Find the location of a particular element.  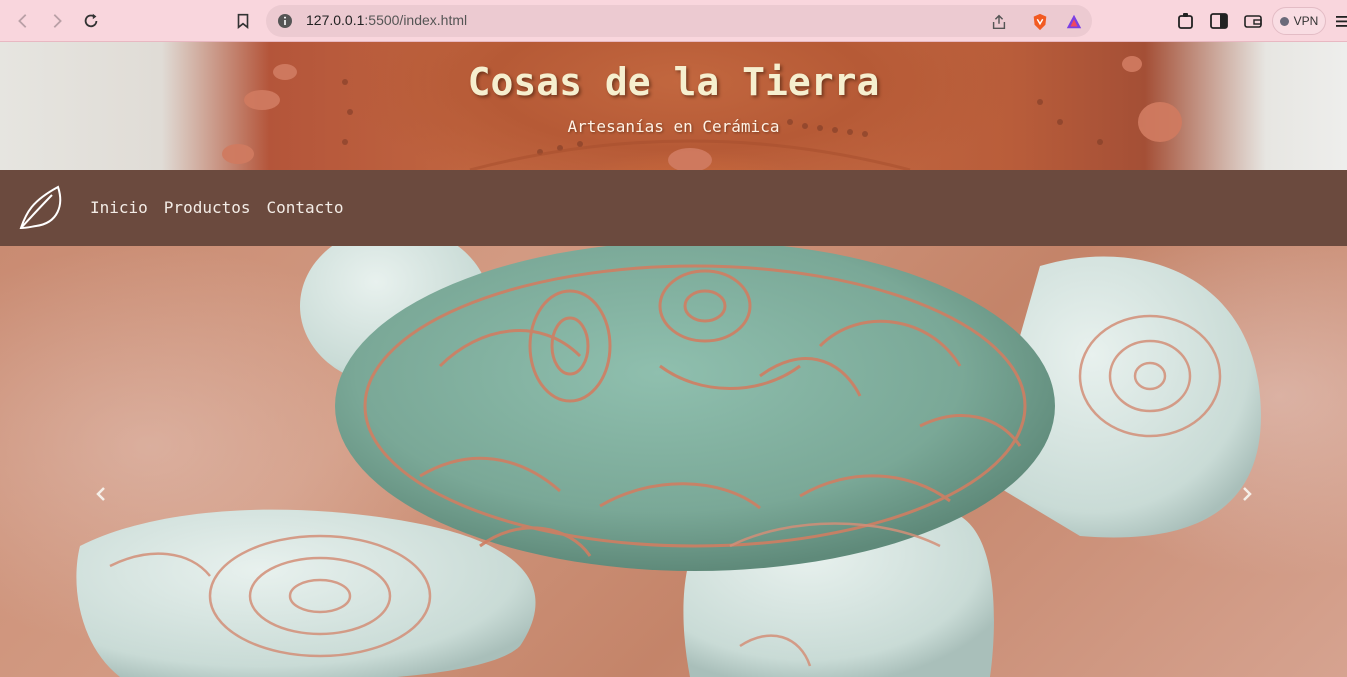

site-subtitle: Artesanías en Cerámica is located at coordinates (673, 126).